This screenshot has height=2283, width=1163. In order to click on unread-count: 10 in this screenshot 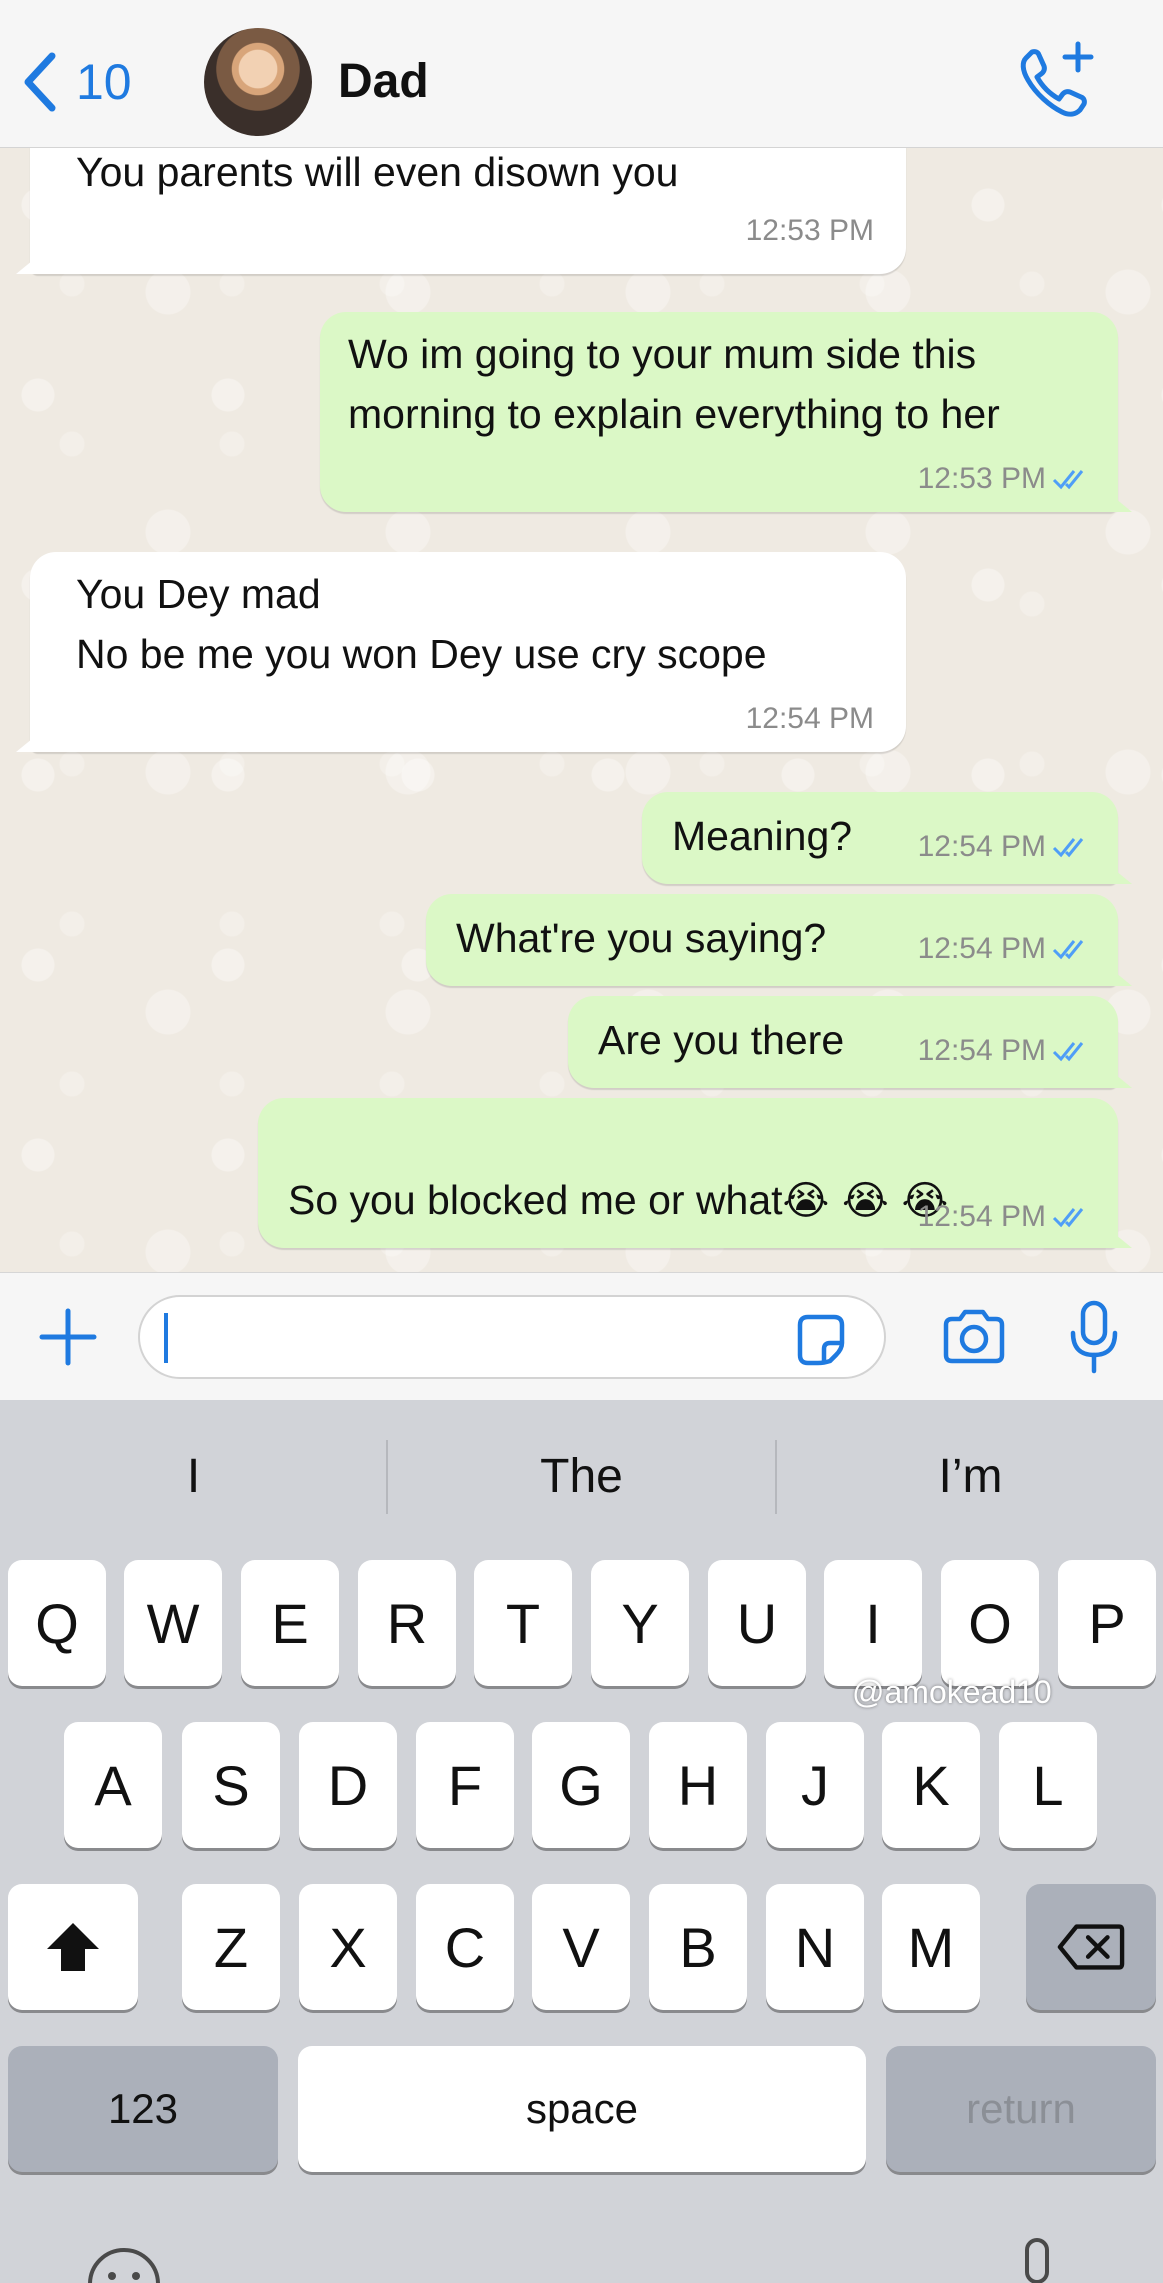, I will do `click(104, 82)`.